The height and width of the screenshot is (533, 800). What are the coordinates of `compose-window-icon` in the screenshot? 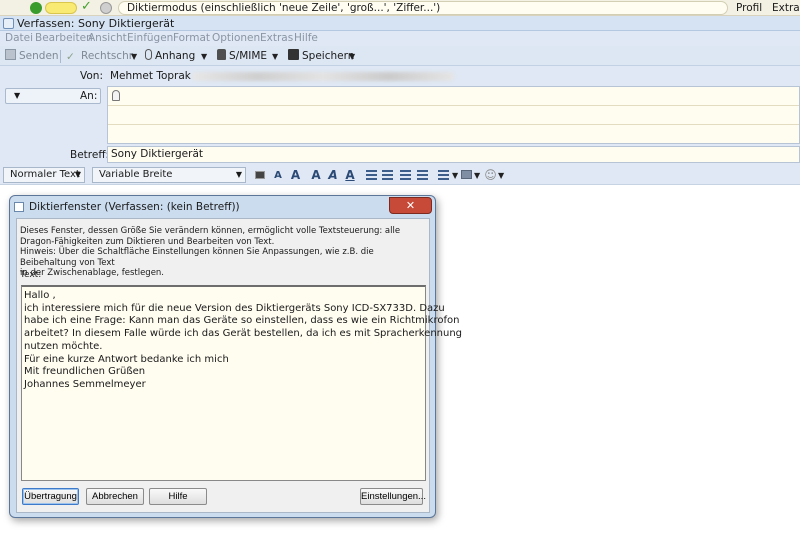 It's located at (8, 23).